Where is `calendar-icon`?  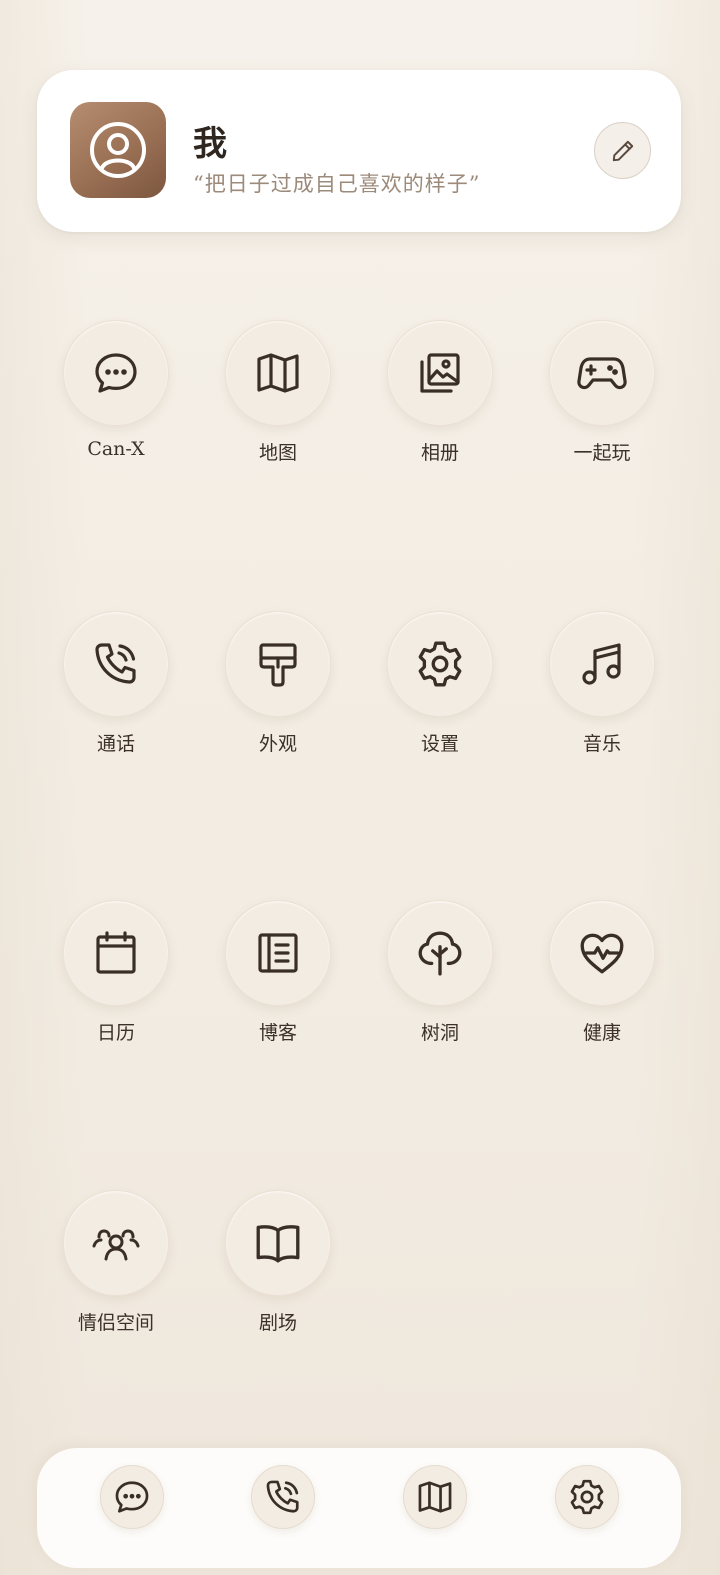
calendar-icon is located at coordinates (116, 952).